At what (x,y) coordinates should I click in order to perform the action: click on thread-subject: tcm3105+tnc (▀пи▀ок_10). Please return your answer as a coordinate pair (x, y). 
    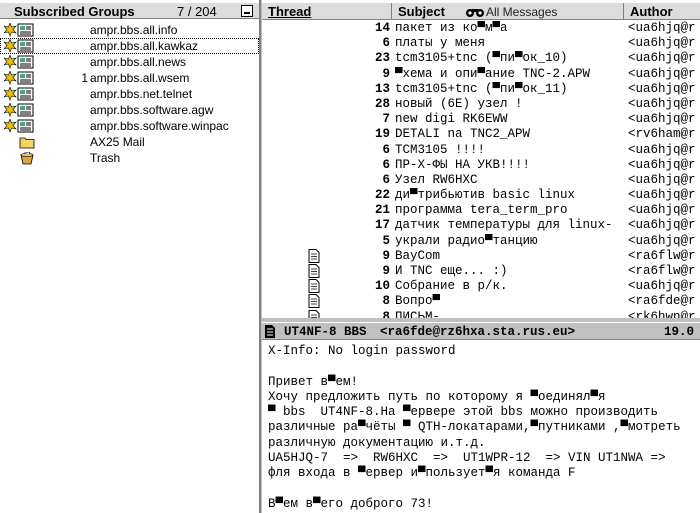
    Looking at the image, I should click on (481, 58).